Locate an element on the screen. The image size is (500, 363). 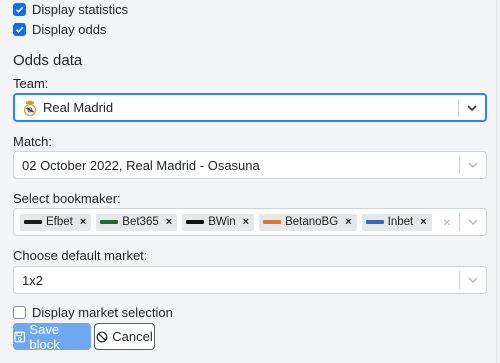
market-dropdown-toggle is located at coordinates (473, 280).